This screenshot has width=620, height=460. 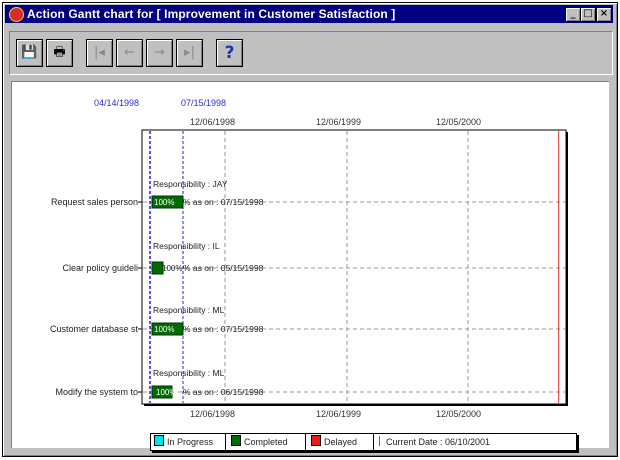 I want to click on legend-in-progress: In Progress, so click(x=183, y=442).